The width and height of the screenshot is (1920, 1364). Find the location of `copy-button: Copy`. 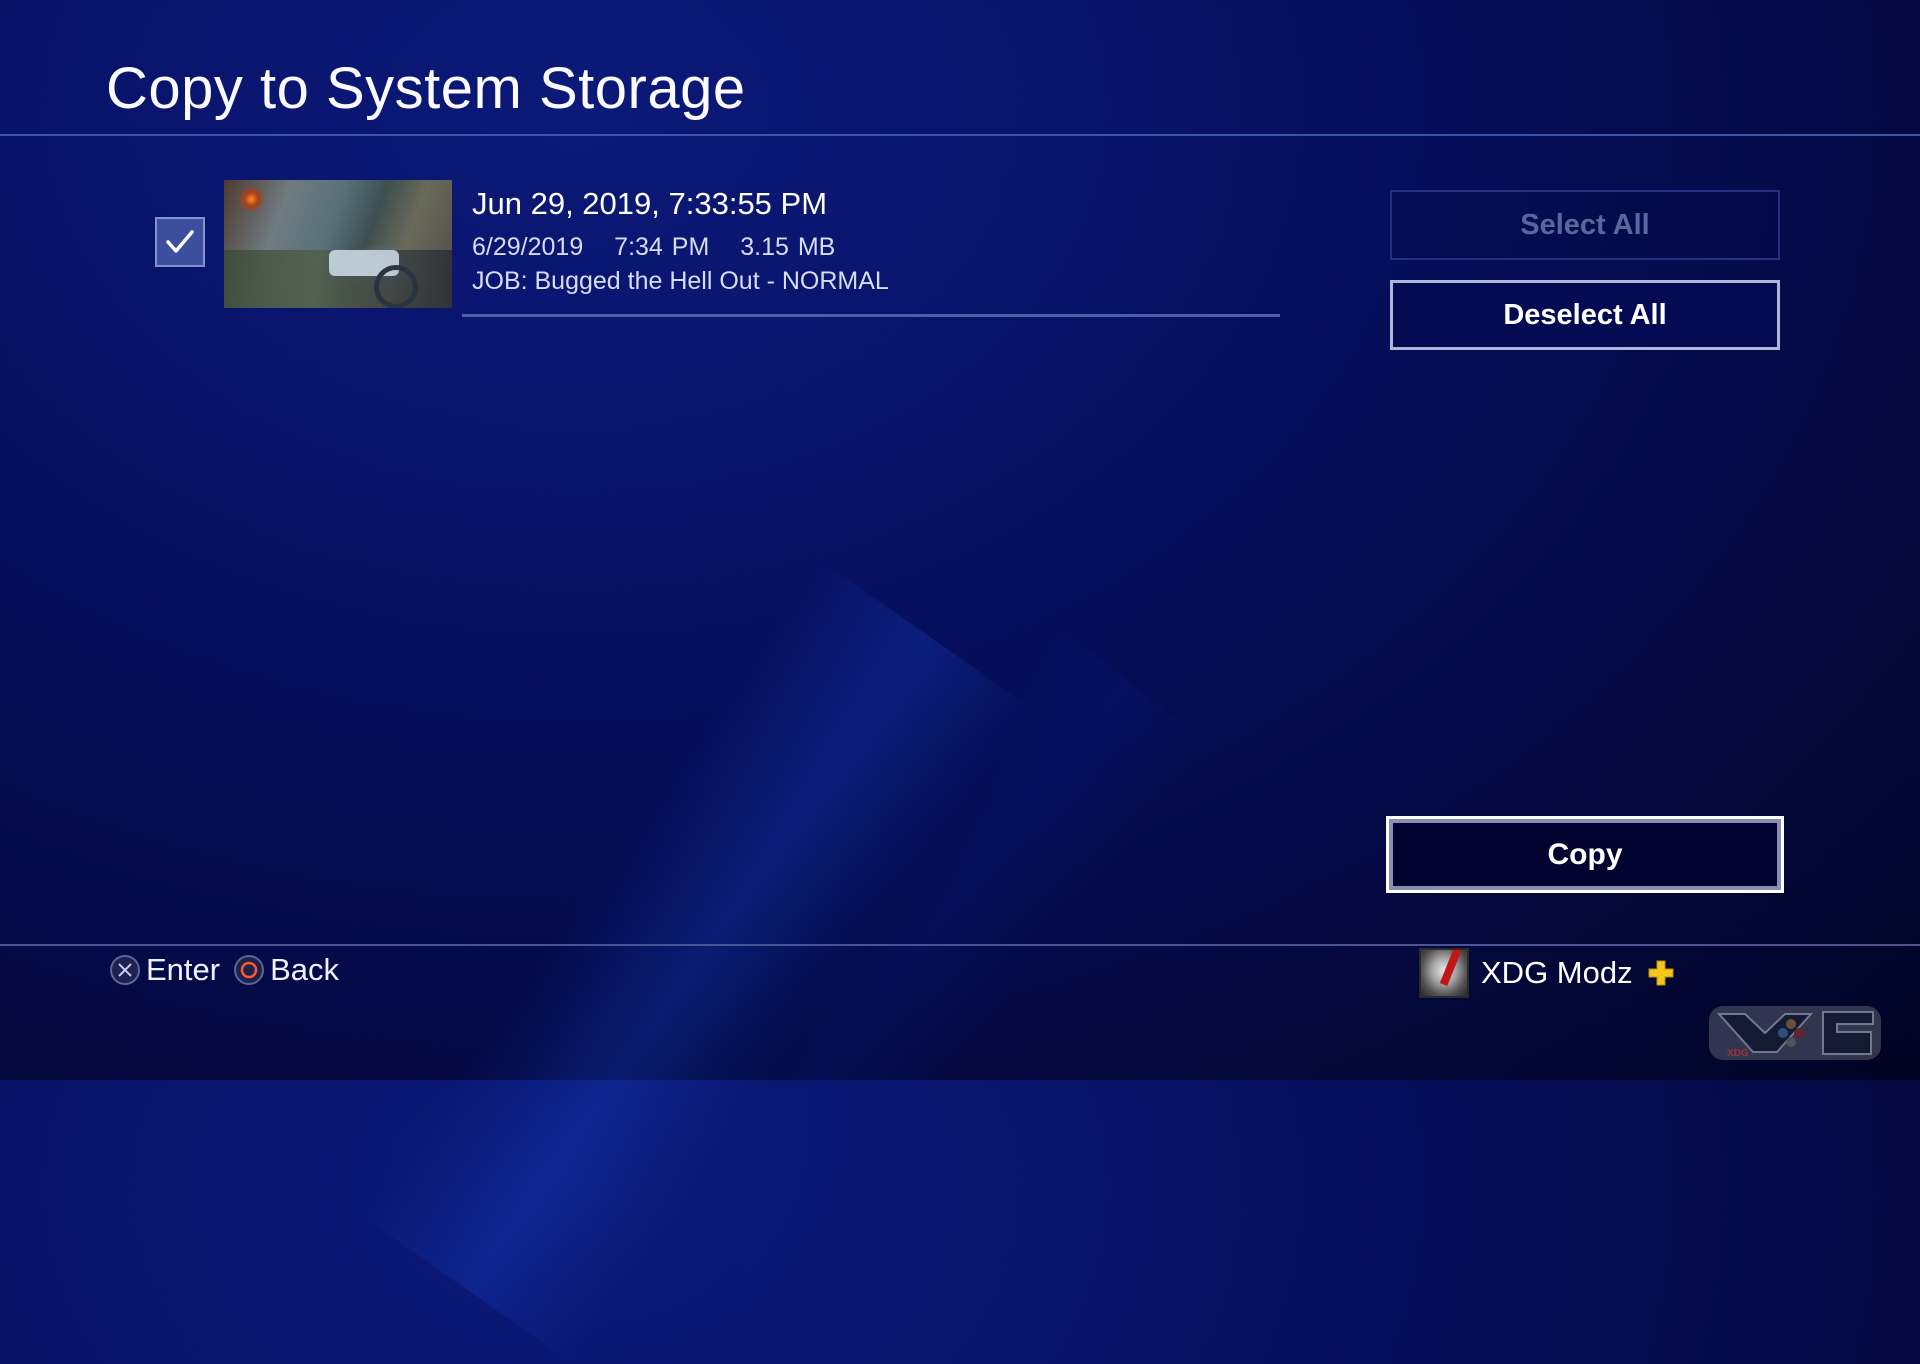

copy-button: Copy is located at coordinates (1585, 854).